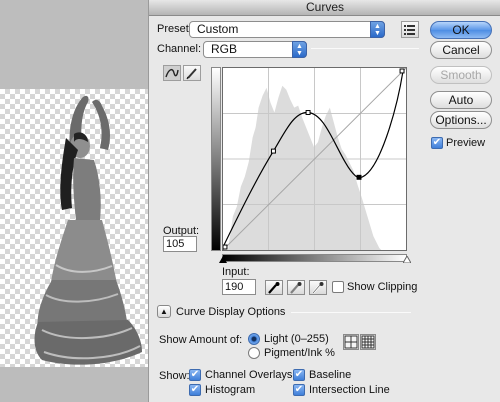 The height and width of the screenshot is (402, 500). I want to click on black-point-slider-icon, so click(223, 259).